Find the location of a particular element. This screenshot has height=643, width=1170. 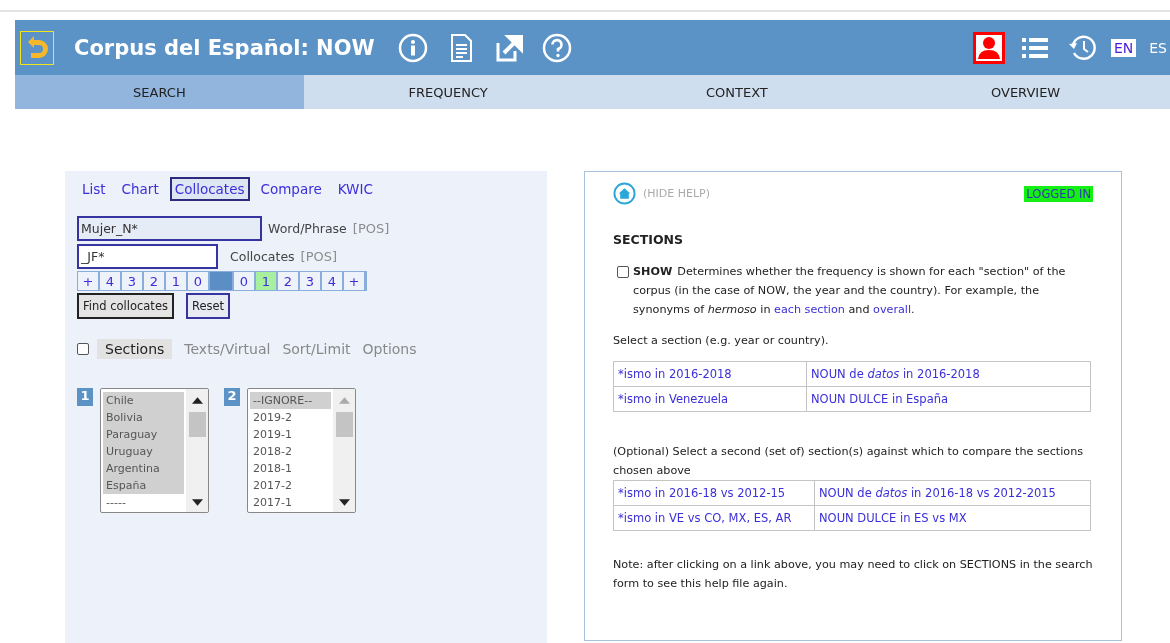

list-option: 2017-1 is located at coordinates (290, 502).